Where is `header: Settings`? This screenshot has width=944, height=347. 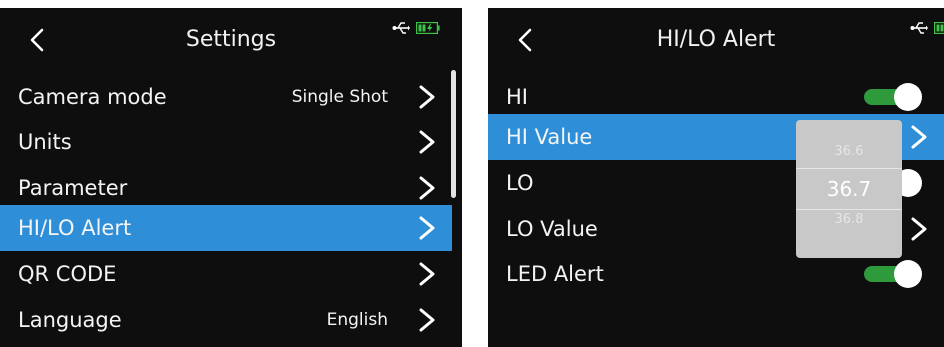 header: Settings is located at coordinates (231, 39).